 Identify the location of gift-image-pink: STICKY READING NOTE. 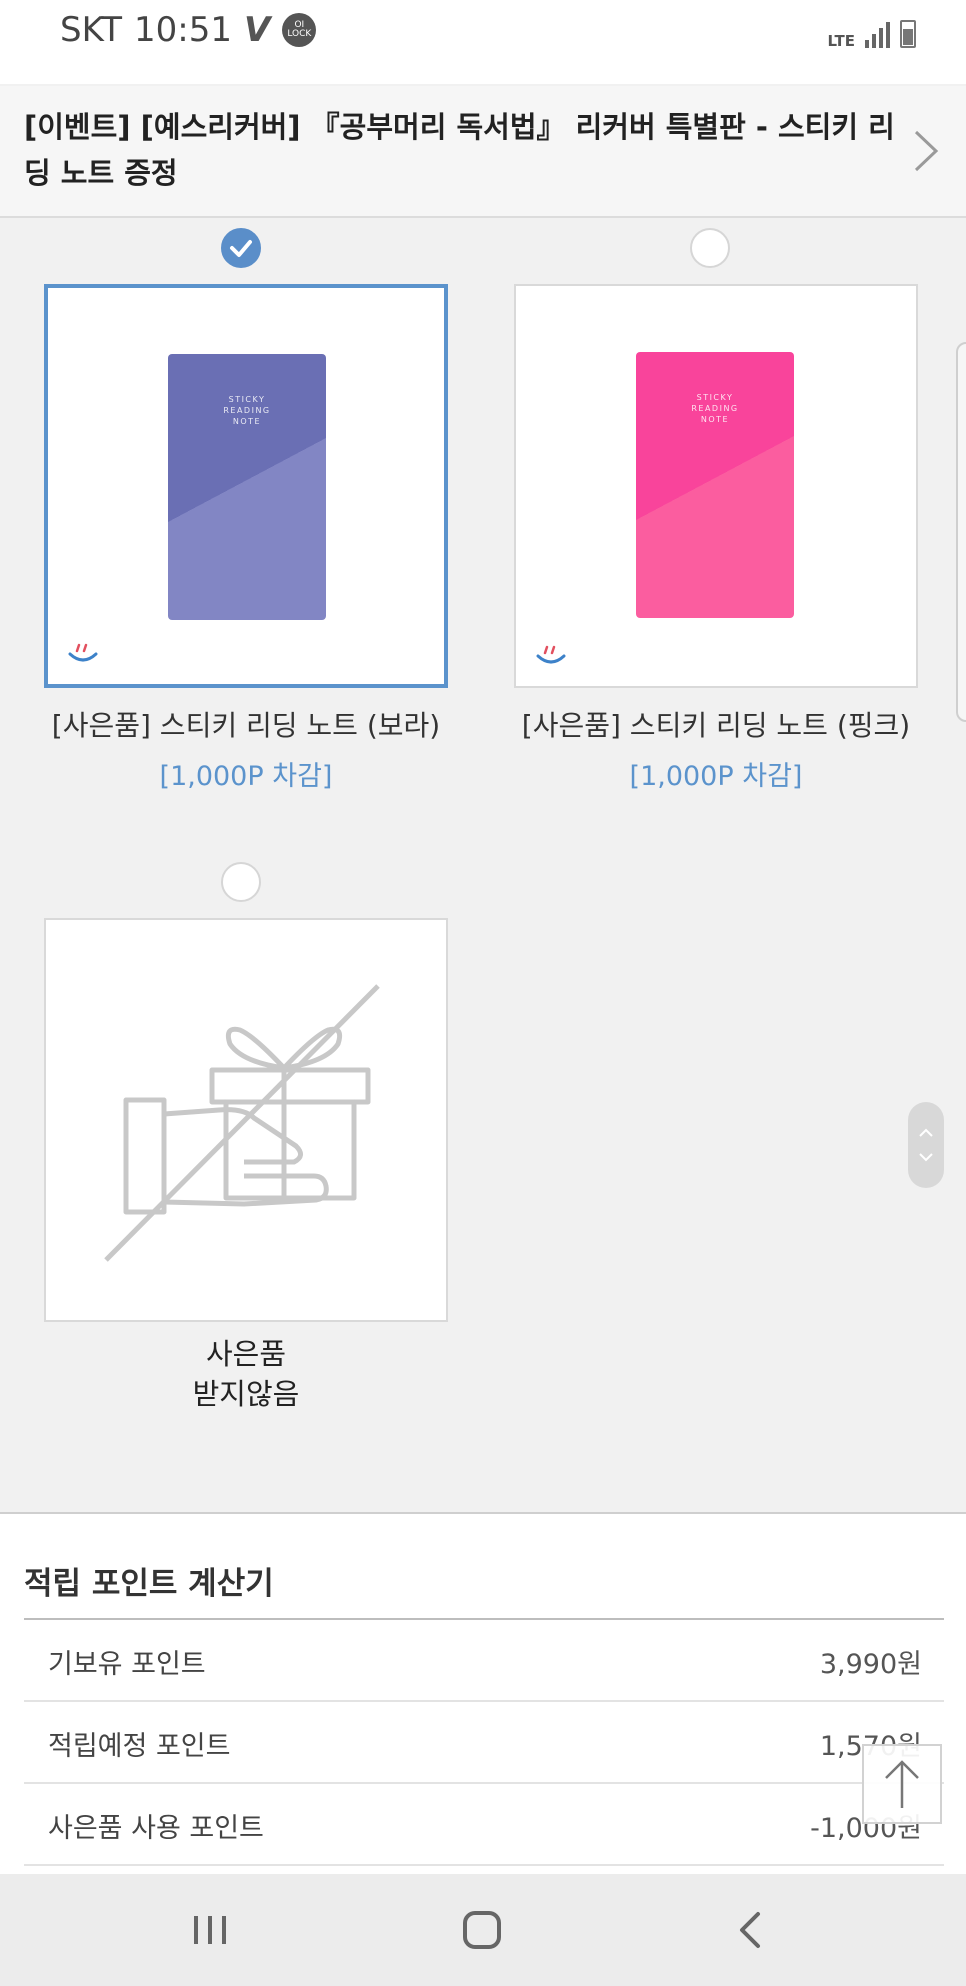
(716, 486).